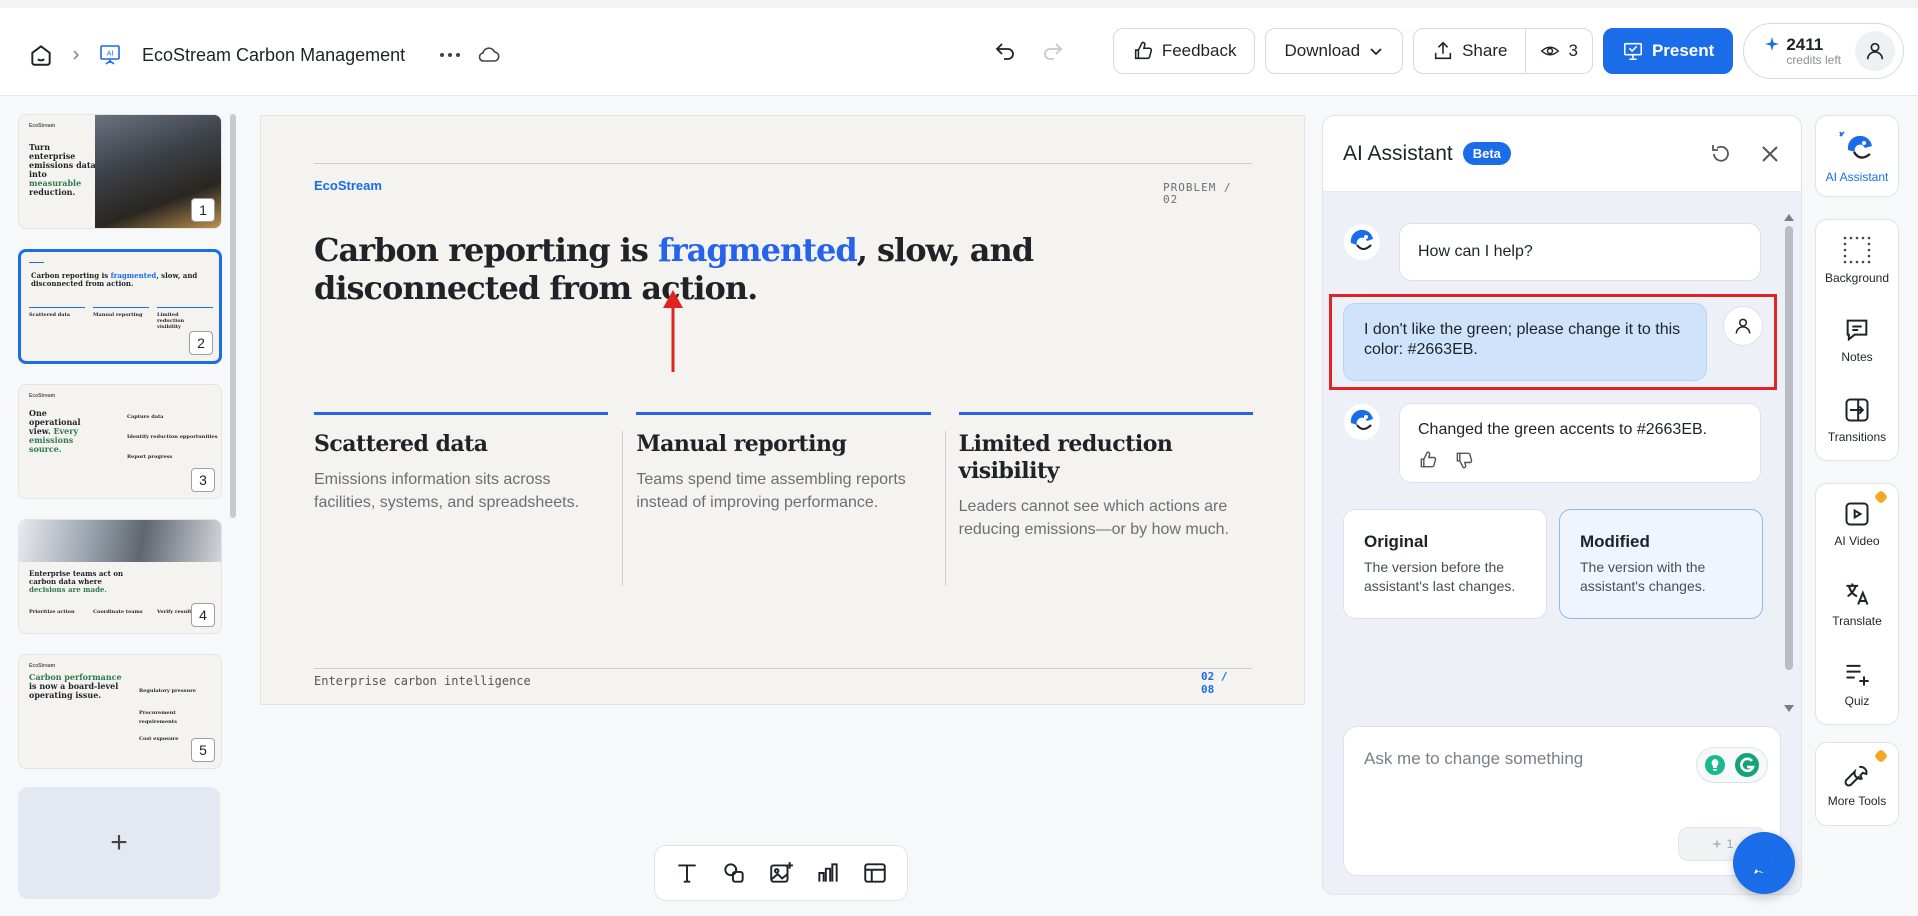  Describe the element at coordinates (1580, 443) in the screenshot. I see `assistant-reply-message: Changed the green accents to #2663EB.` at that location.